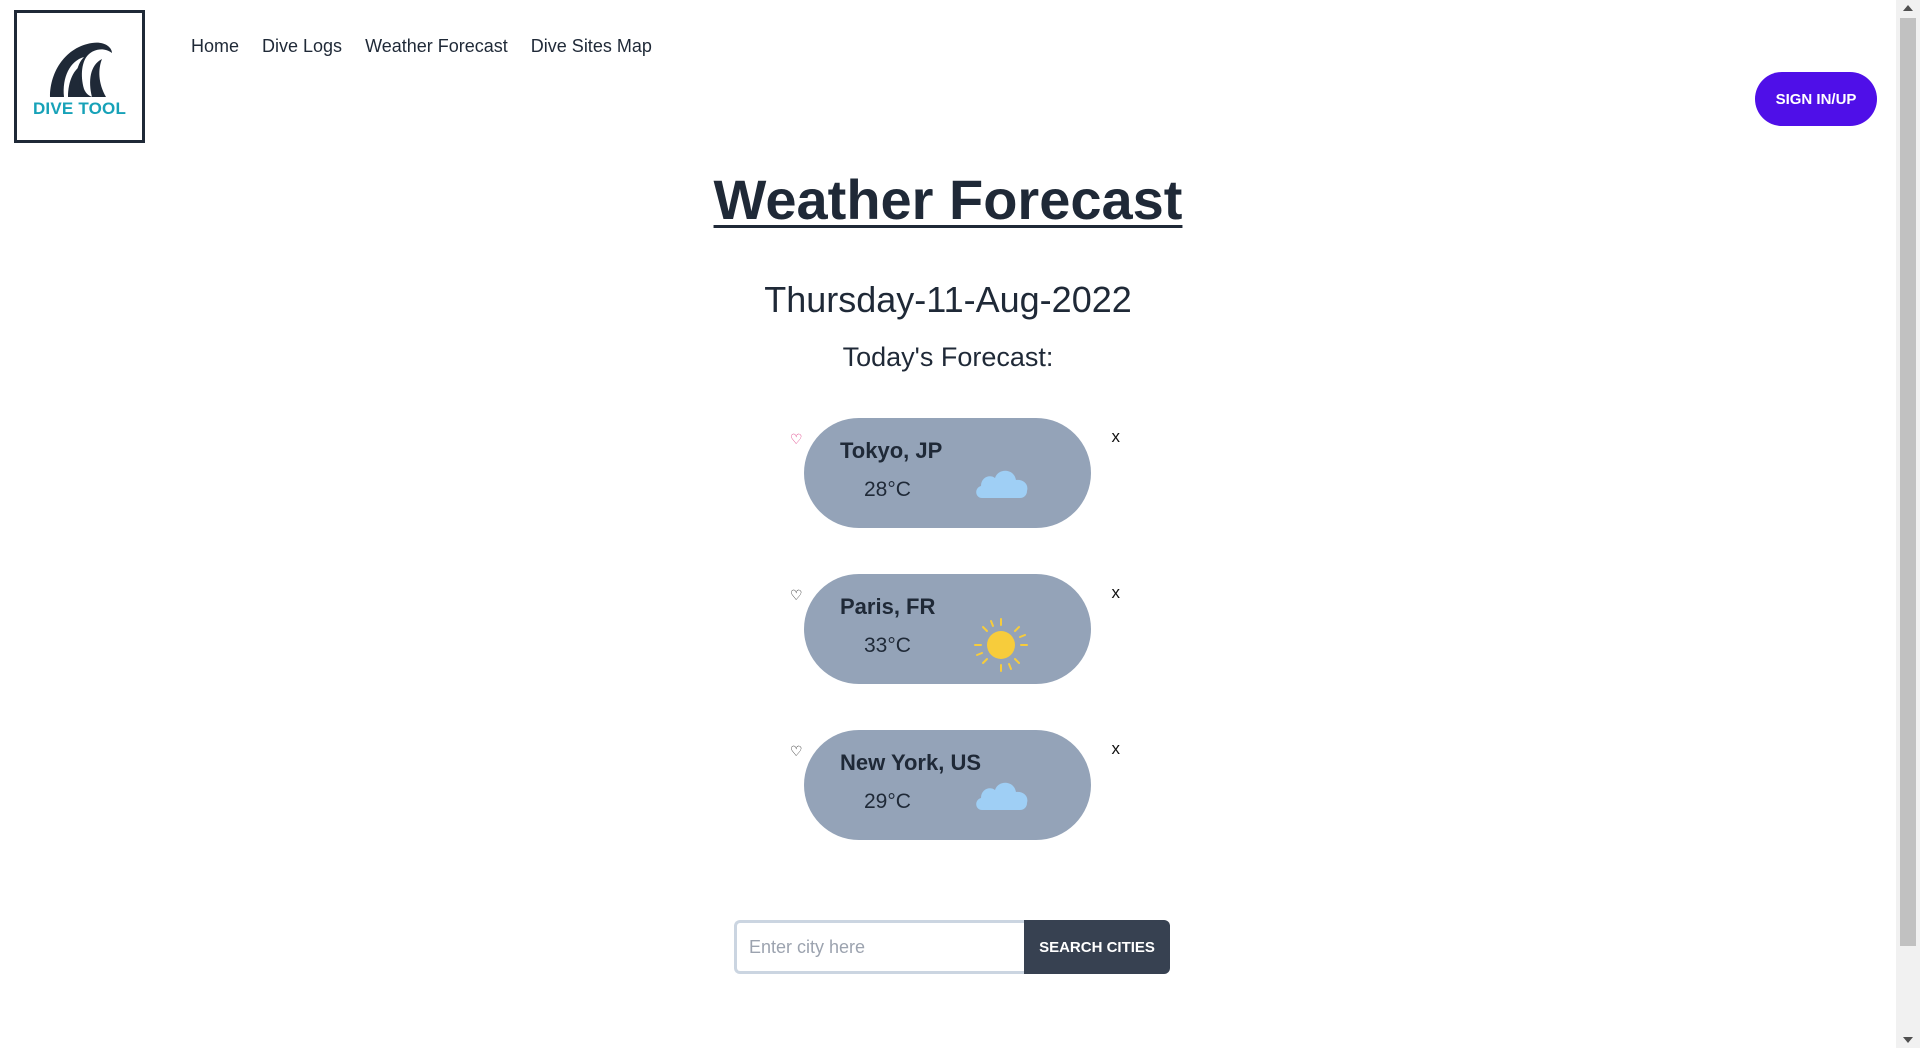 The width and height of the screenshot is (1920, 1048). What do you see at coordinates (80, 69) in the screenshot?
I see `wave-logo-icon` at bounding box center [80, 69].